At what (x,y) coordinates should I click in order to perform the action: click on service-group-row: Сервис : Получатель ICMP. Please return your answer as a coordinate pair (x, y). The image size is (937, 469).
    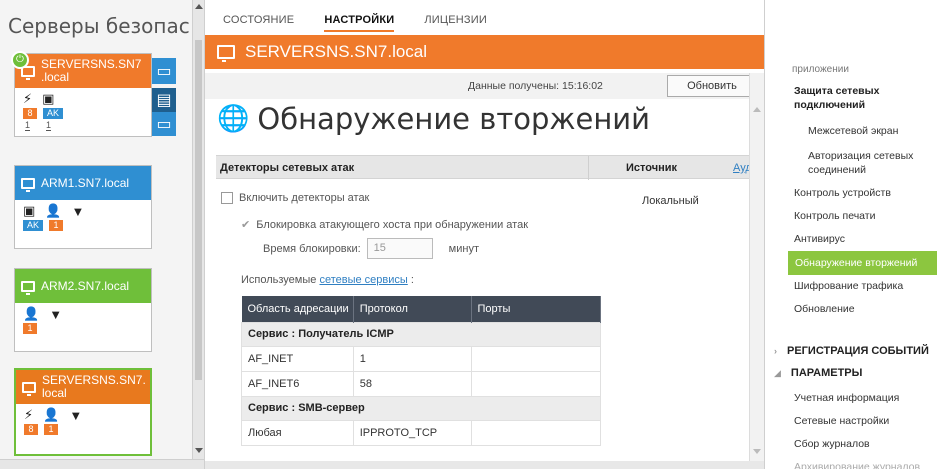
    Looking at the image, I should click on (421, 334).